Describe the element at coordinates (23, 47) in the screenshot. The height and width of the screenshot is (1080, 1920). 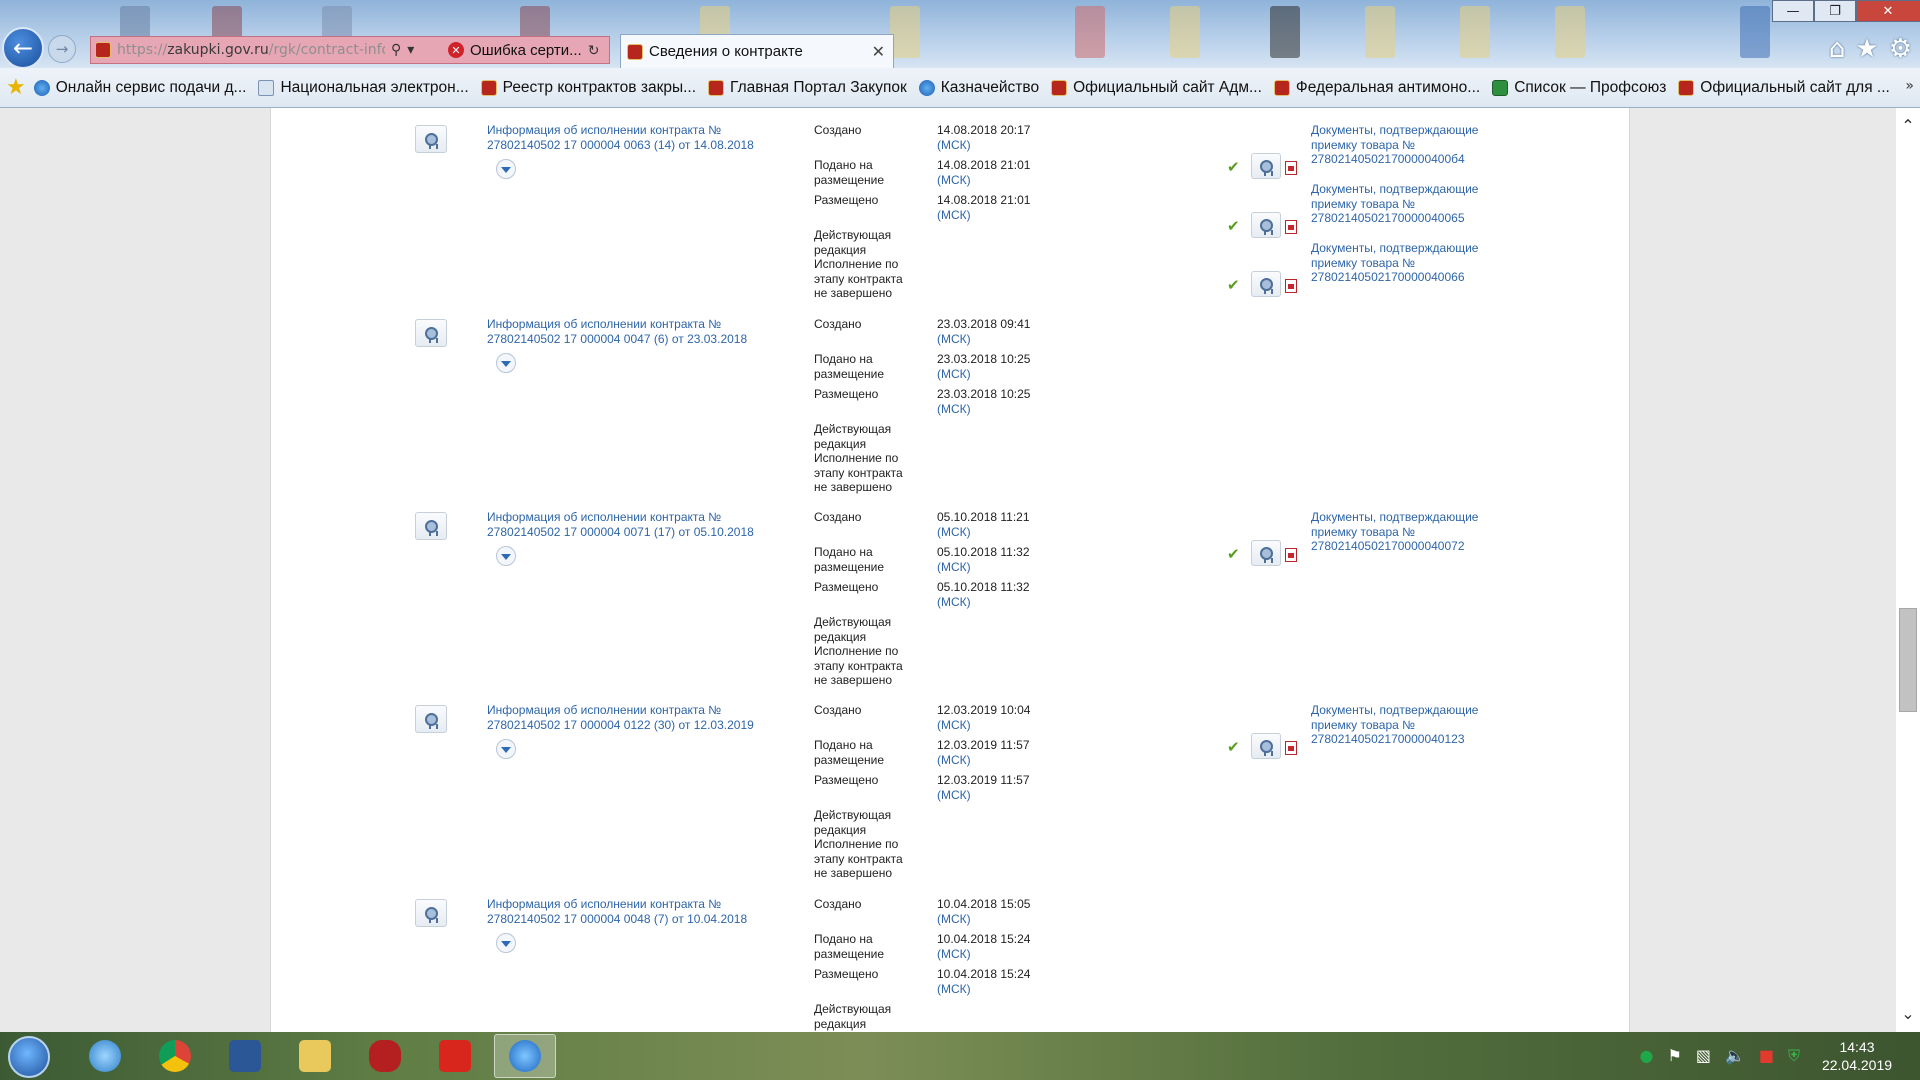
I see `back-button: ←` at that location.